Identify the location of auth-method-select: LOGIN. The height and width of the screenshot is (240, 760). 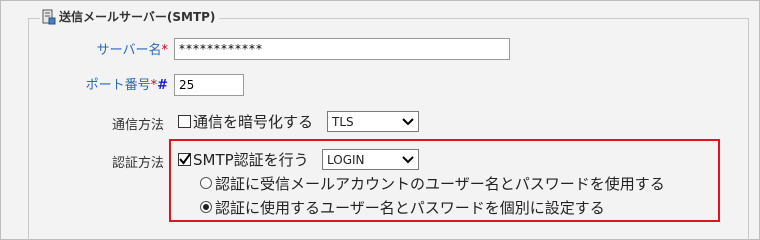
(370, 159).